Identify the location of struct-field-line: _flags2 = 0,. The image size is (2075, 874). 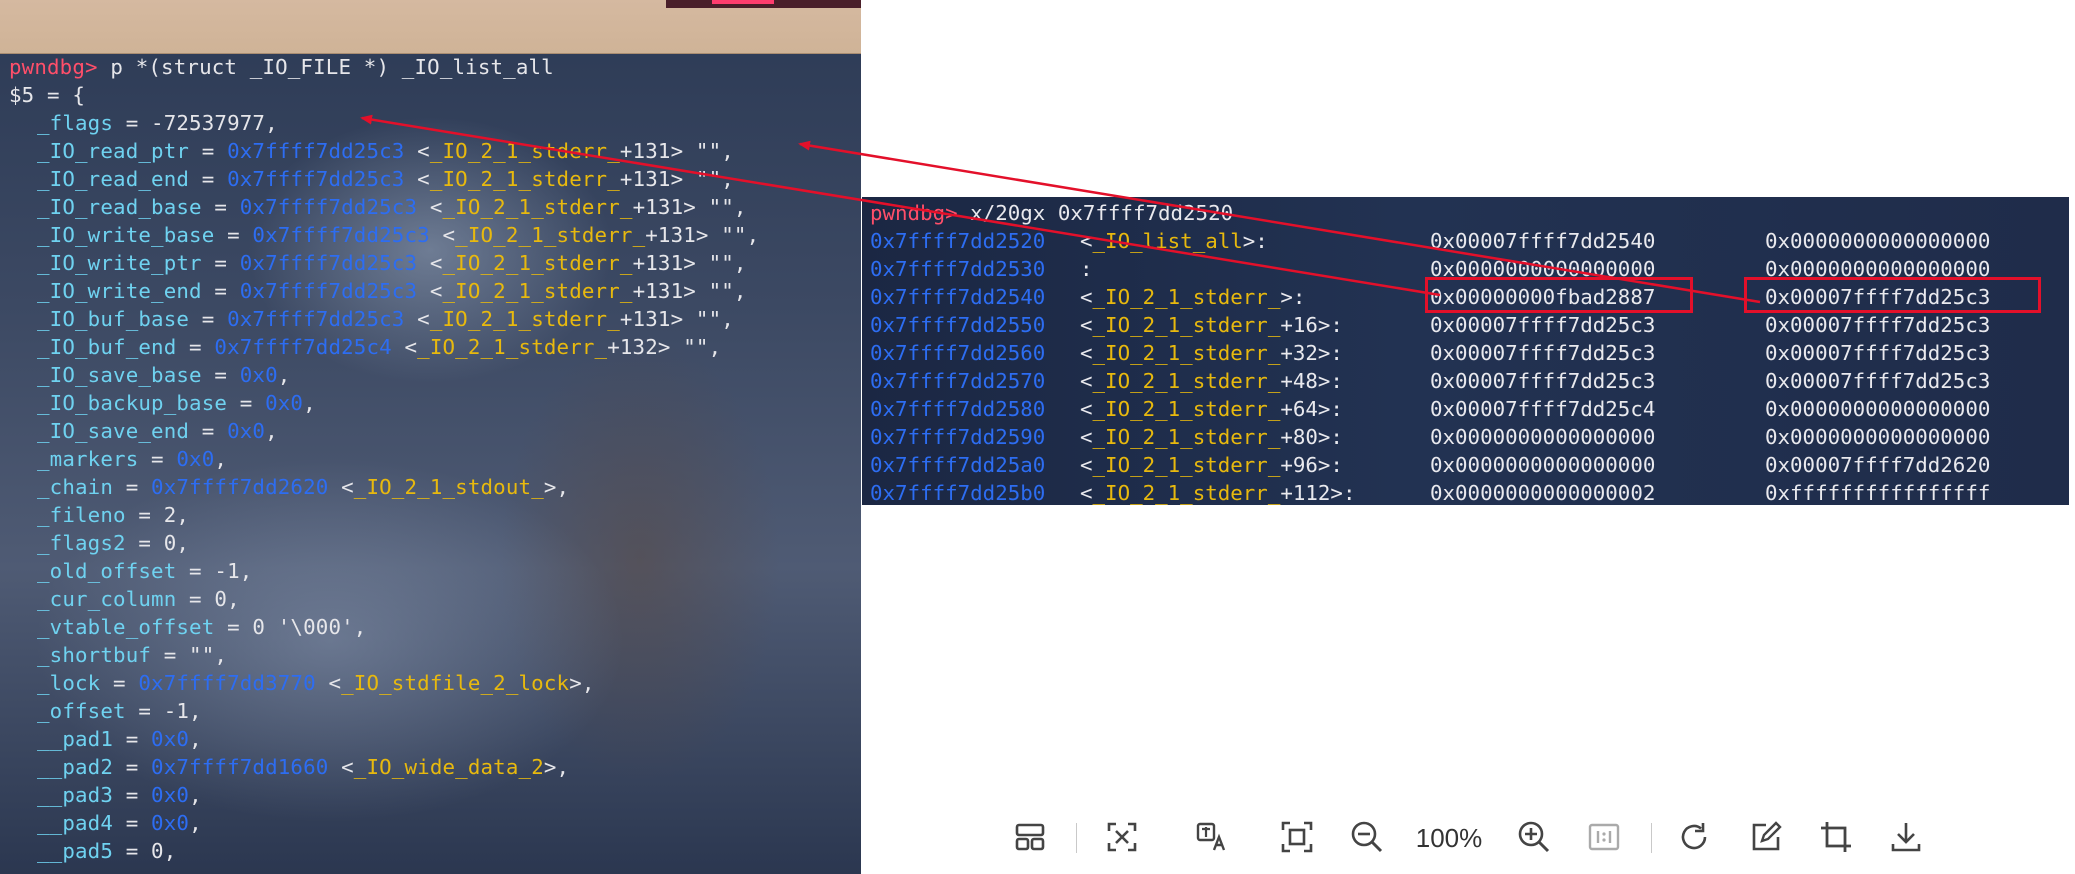
(384, 543).